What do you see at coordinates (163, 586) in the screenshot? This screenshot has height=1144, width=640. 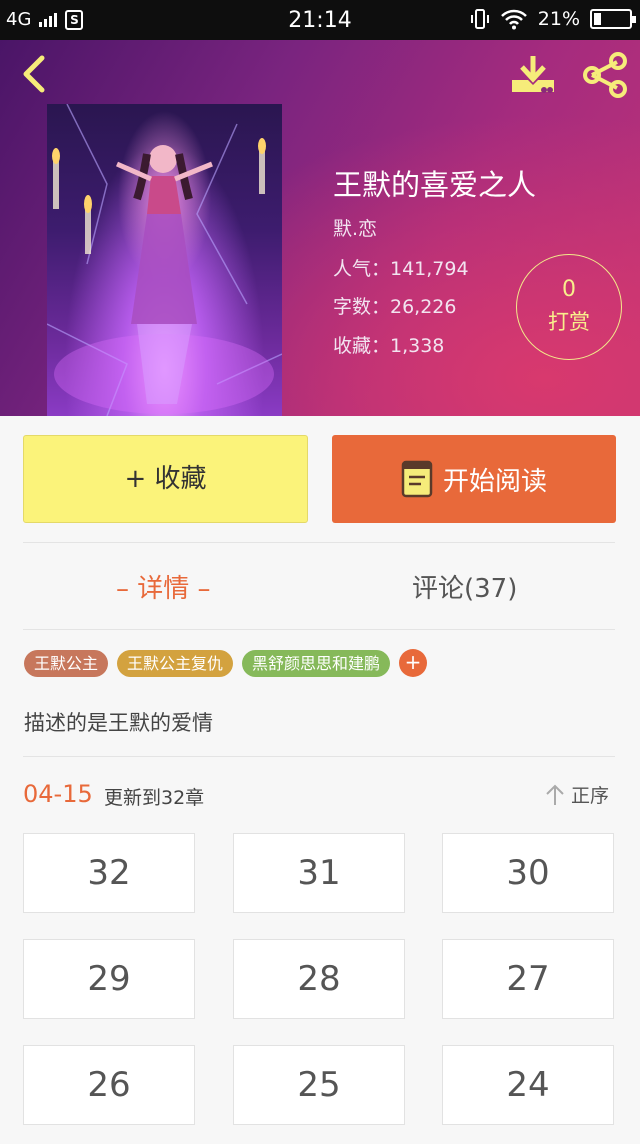 I see `tab-detail: – 详情 –` at bounding box center [163, 586].